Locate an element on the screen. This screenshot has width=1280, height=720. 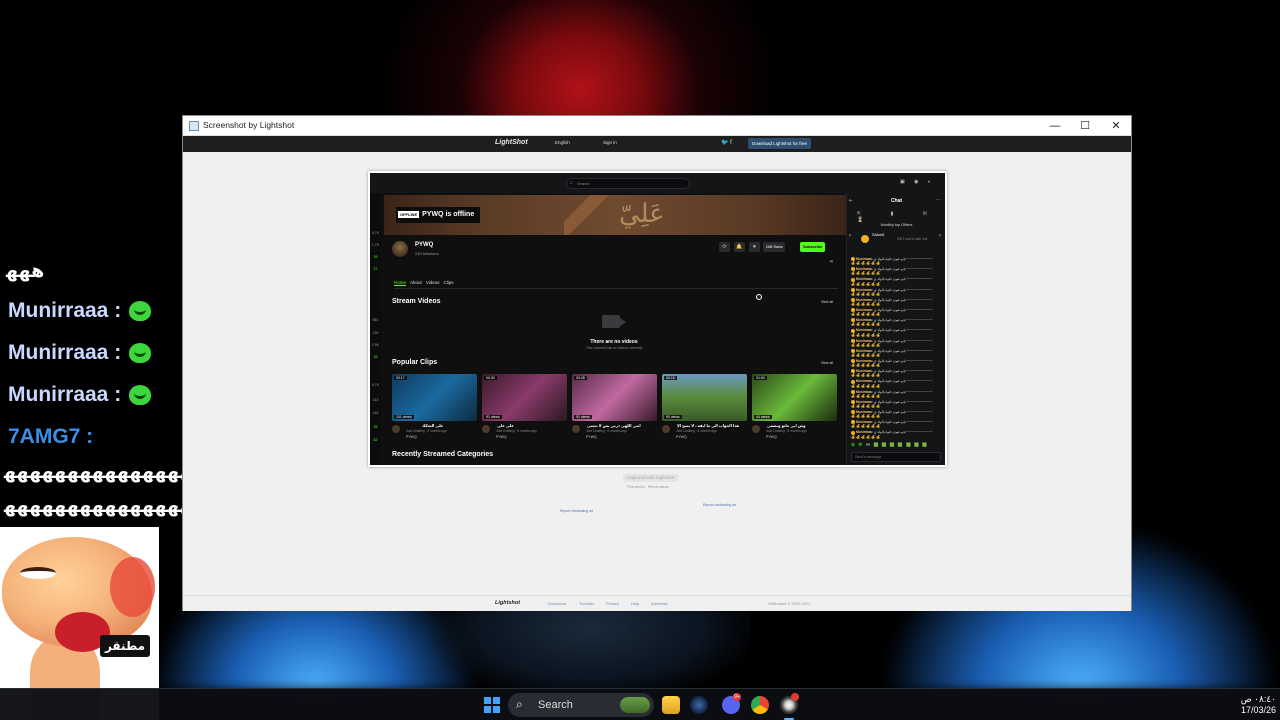
footer-logo: Lightshot is located at coordinates (507, 603).